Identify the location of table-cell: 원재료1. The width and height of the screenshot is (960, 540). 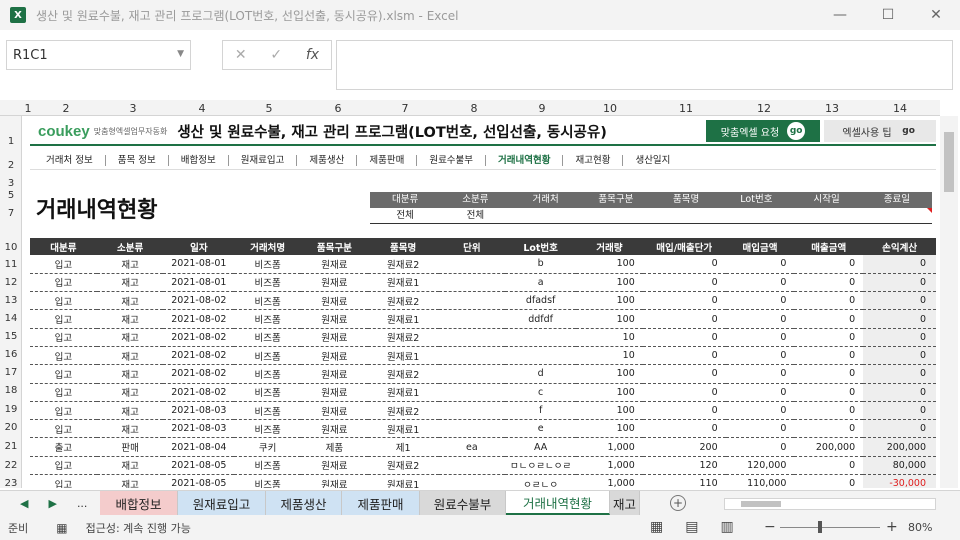
(403, 283).